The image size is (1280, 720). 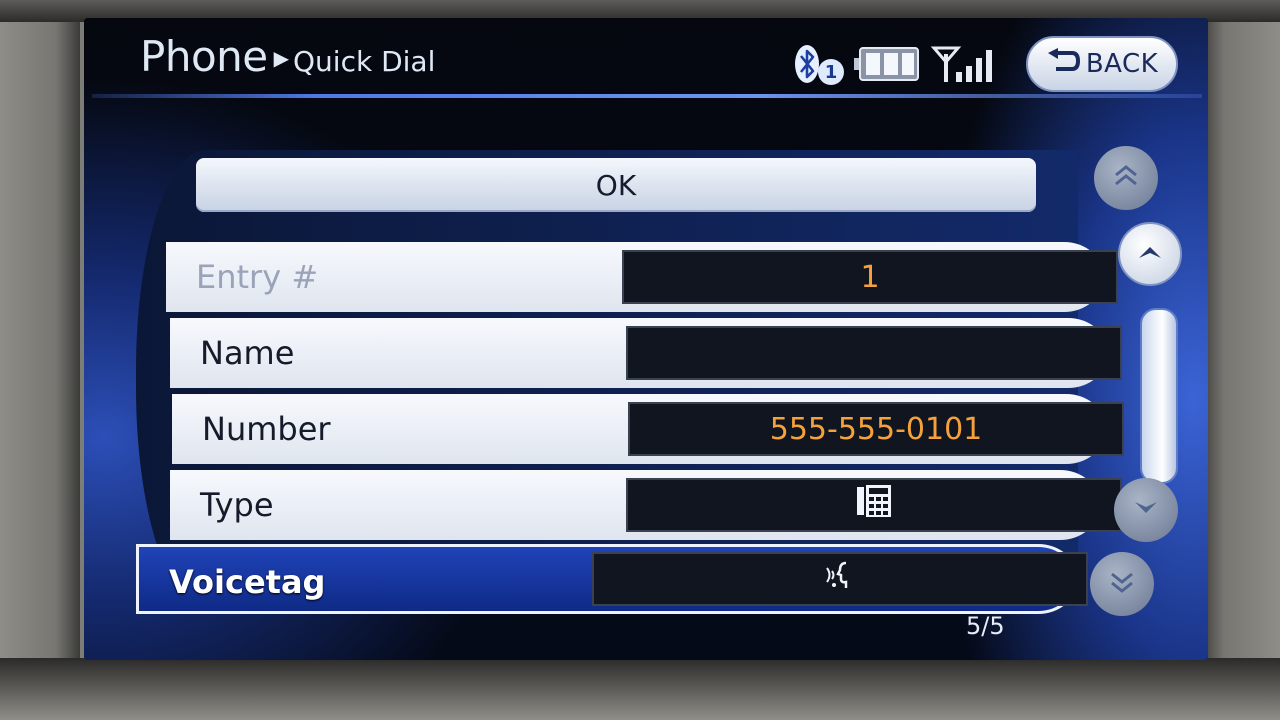 I want to click on status-bar: 1, so click(x=898, y=66).